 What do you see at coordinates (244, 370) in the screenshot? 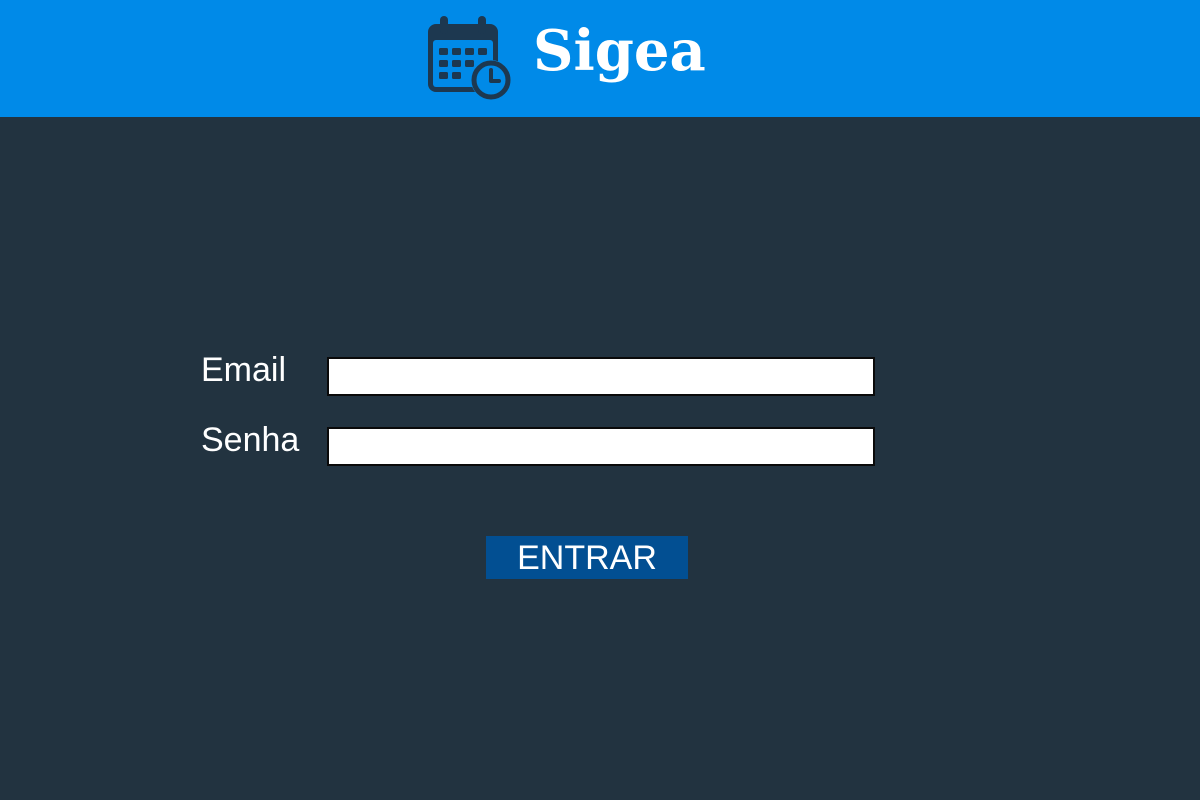
I see `email-label: Email` at bounding box center [244, 370].